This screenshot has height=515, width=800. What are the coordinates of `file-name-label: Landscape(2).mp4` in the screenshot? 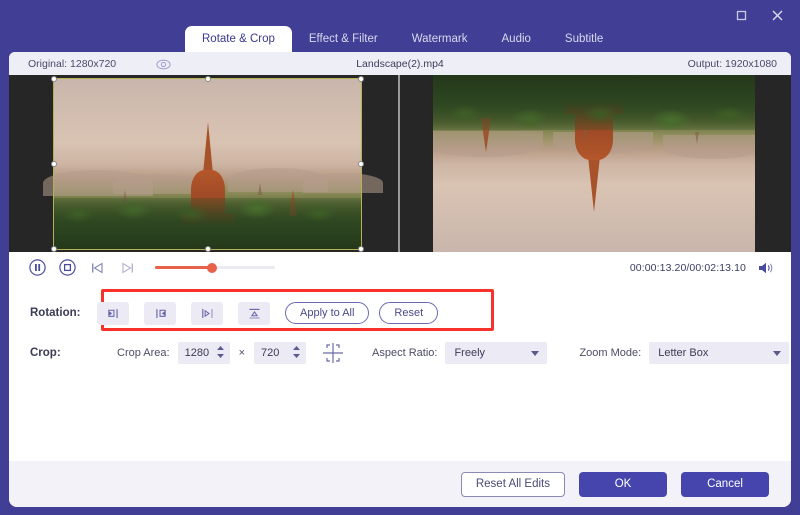 It's located at (400, 63).